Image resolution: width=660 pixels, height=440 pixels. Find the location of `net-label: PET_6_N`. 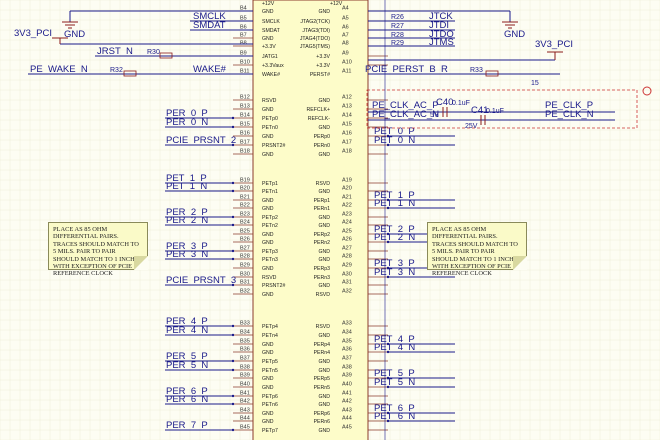

net-label: PET_6_N is located at coordinates (394, 416).